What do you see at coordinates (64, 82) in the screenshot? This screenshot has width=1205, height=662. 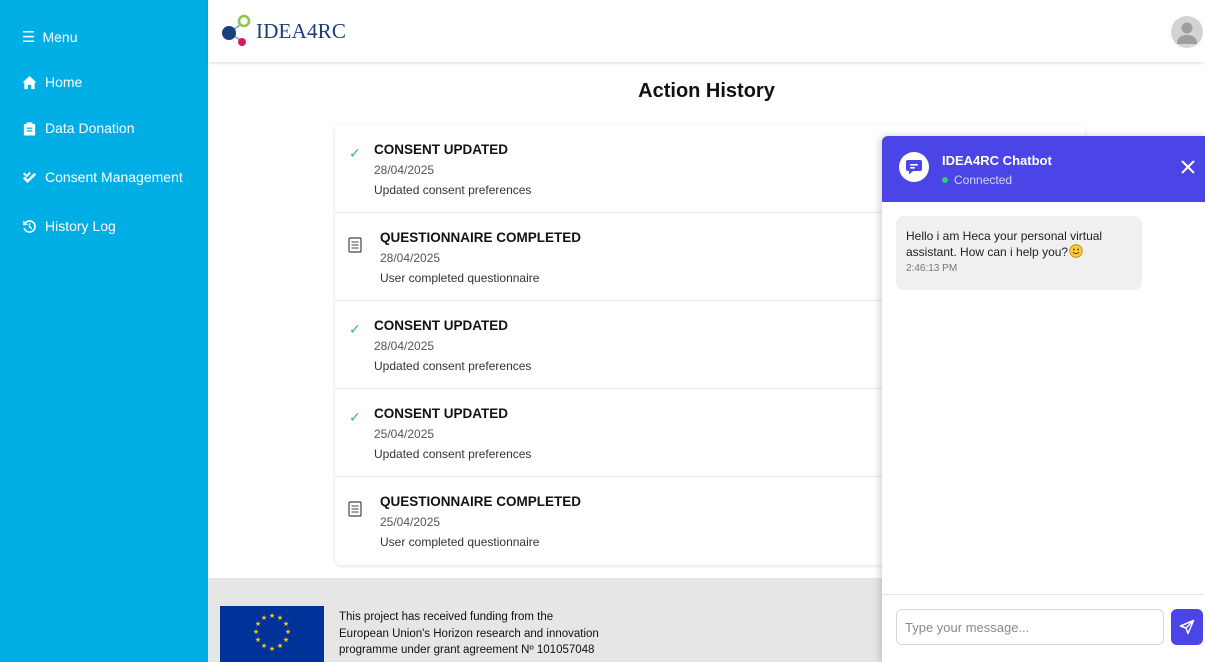 I see `sidebar-item-label: Home` at bounding box center [64, 82].